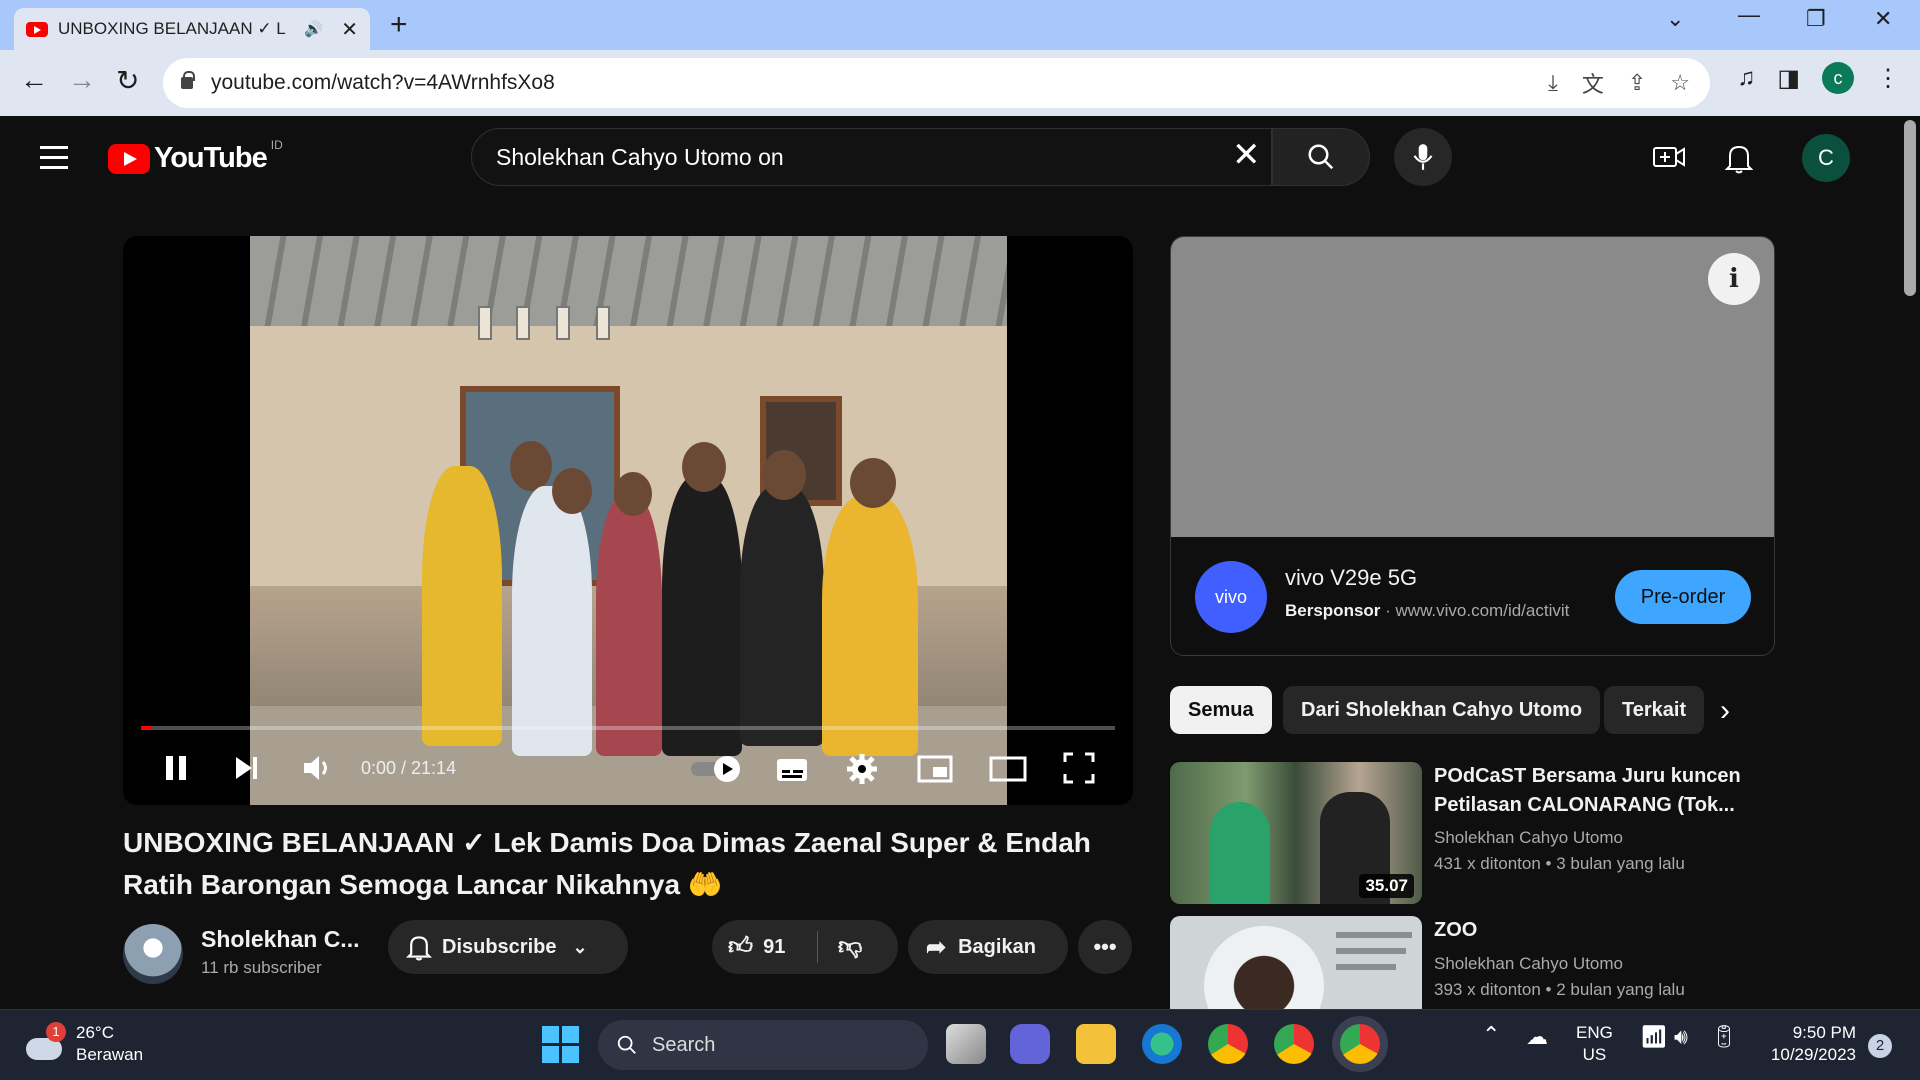 This screenshot has width=1920, height=1080. Describe the element at coordinates (153, 954) in the screenshot. I see `channel-avatar` at that location.